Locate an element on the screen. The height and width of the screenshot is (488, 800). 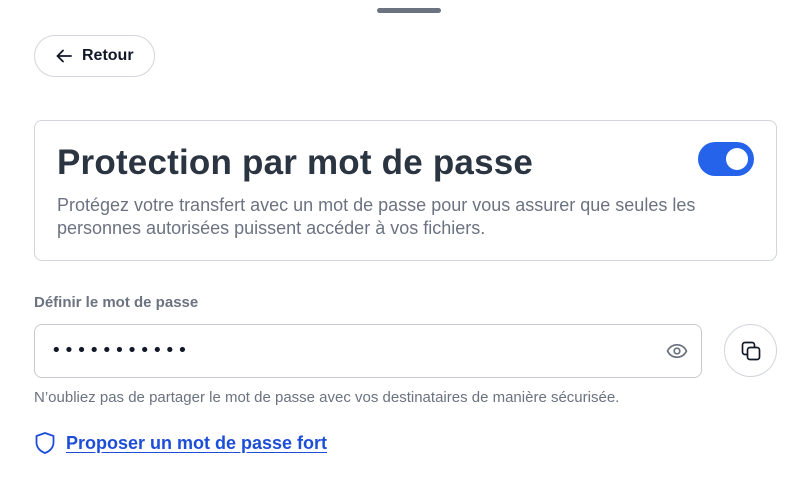
eye-icon is located at coordinates (677, 351).